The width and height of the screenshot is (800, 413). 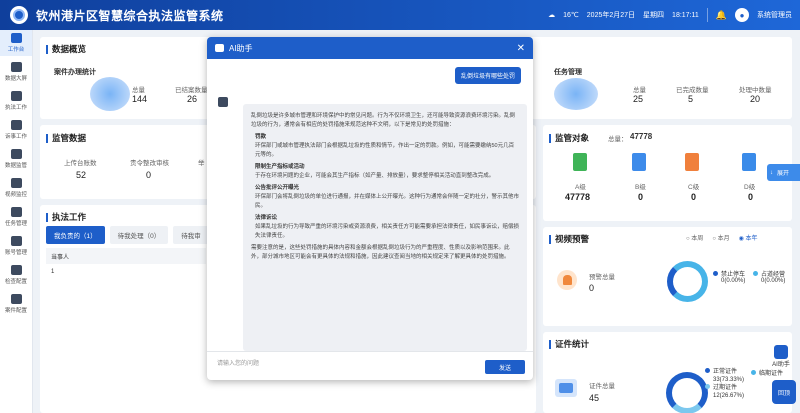 I want to click on sidebar-item-monitoring: 数据监管, so click(x=16, y=159).